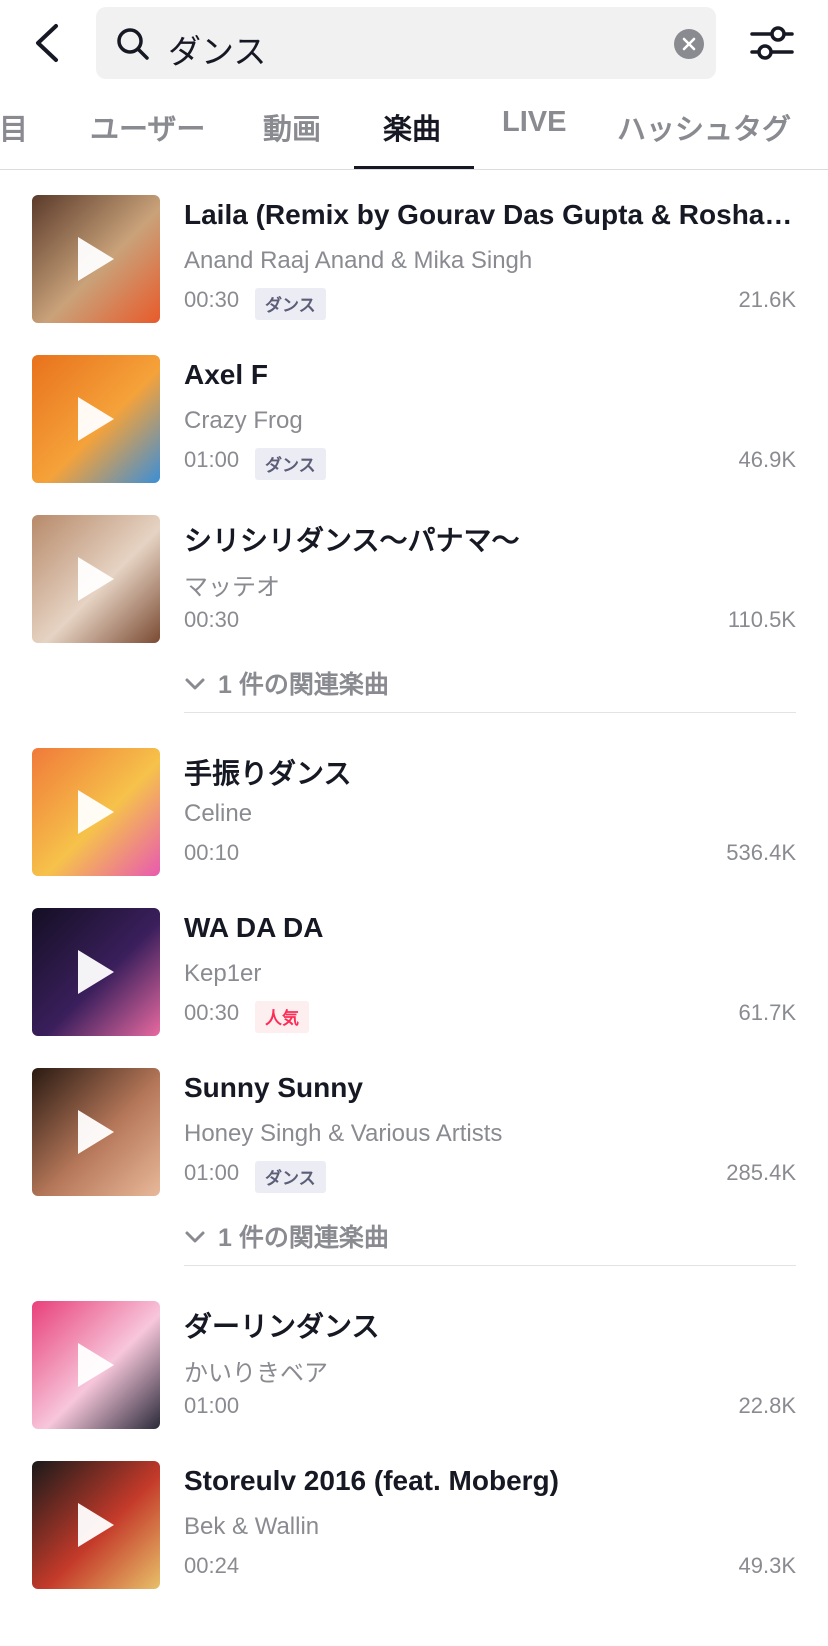 The width and height of the screenshot is (828, 1646). What do you see at coordinates (256, 1373) in the screenshot?
I see `song-artist: かいりきベア` at bounding box center [256, 1373].